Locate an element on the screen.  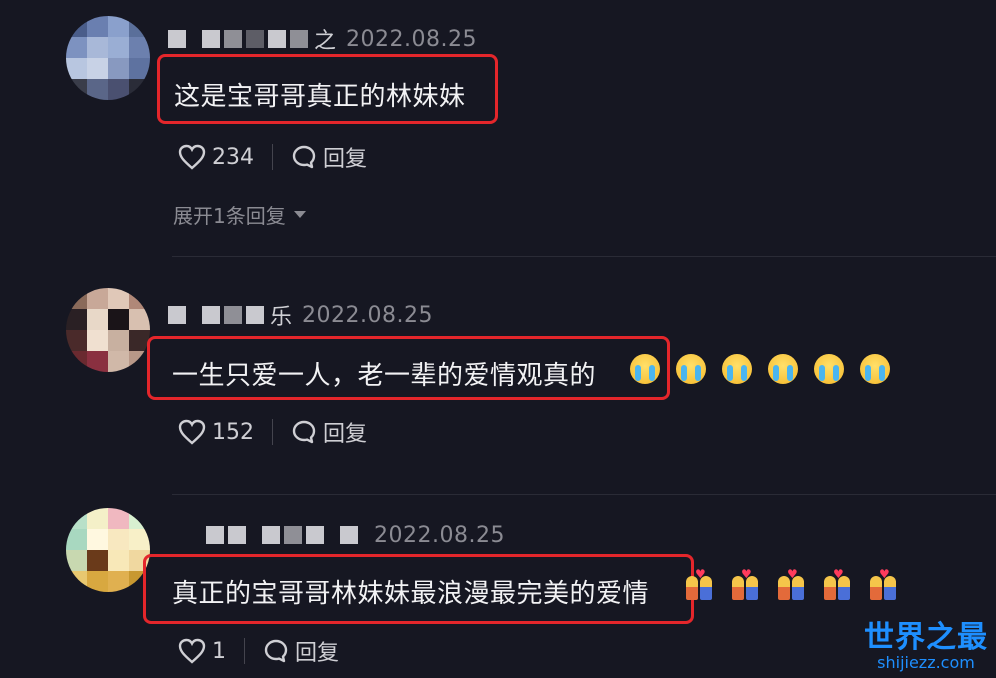
like-button: 1 is located at coordinates (202, 651).